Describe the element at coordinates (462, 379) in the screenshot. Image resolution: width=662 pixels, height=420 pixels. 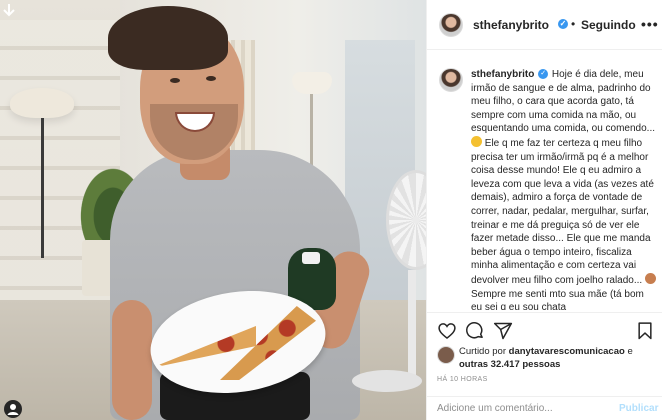
I see `post-timestamp: HÁ 10 HORAS` at that location.